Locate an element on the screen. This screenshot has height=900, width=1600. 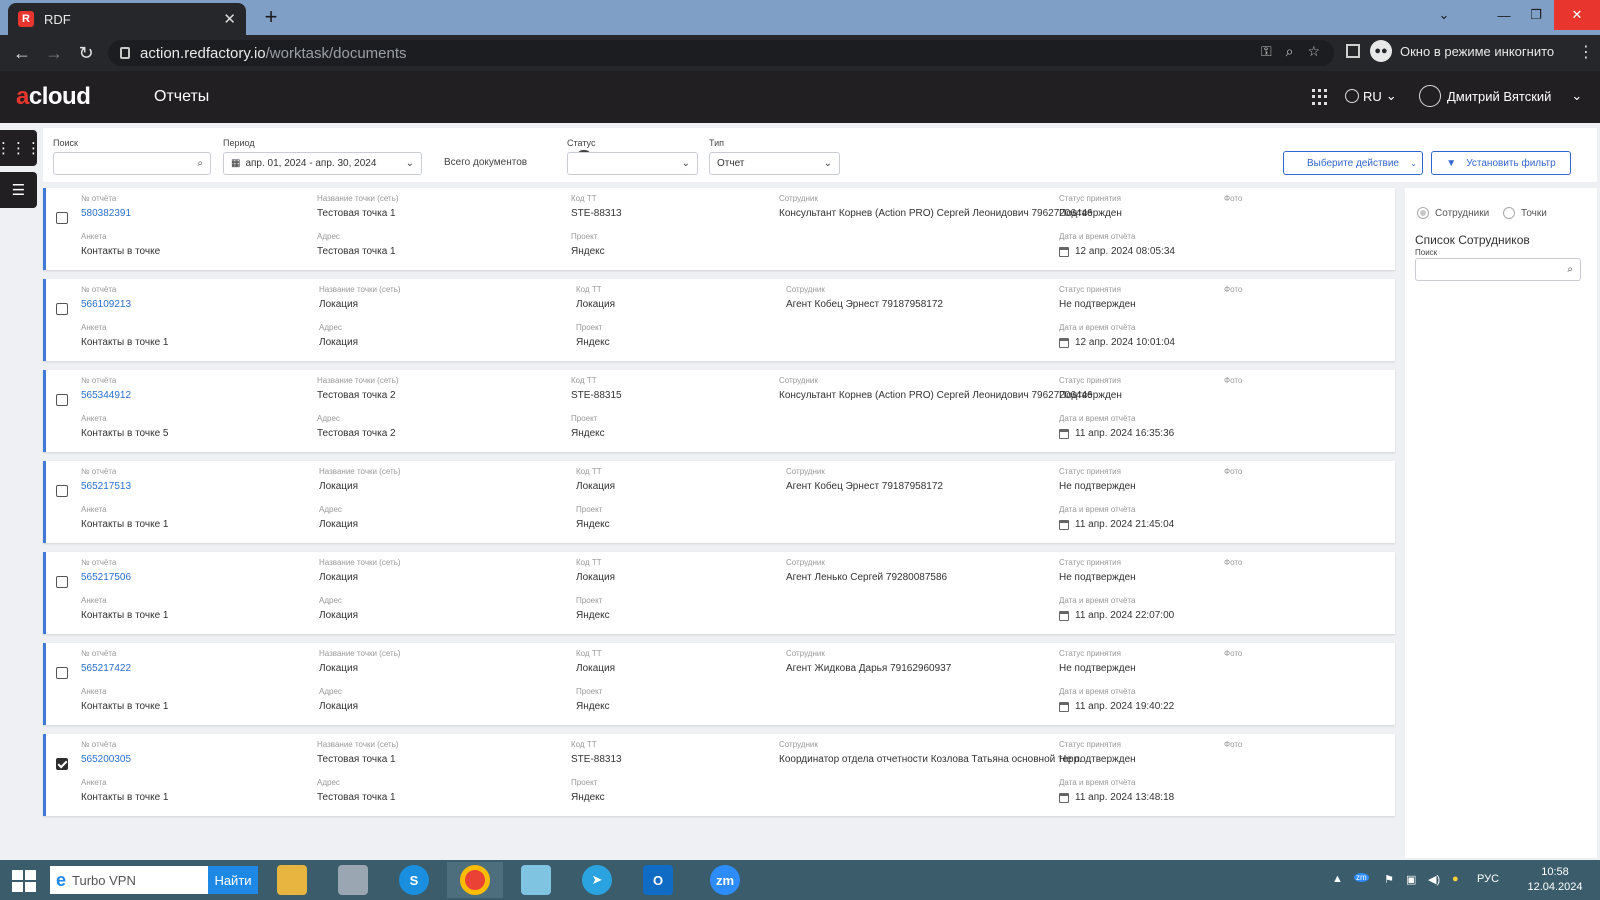
incognito-label: Окно в режиме инкогнито is located at coordinates (1477, 51).